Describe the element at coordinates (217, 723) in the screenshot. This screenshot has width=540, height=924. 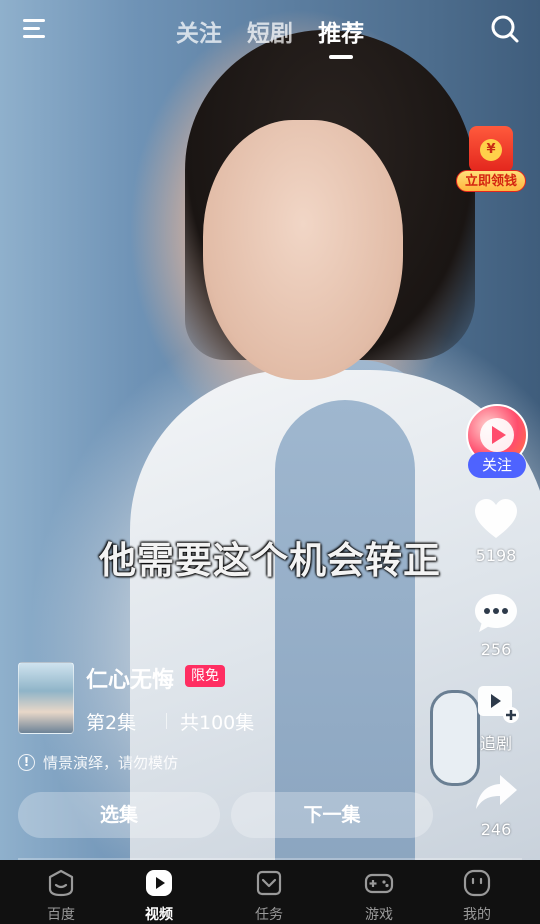
I see `total-episodes: 共100集` at that location.